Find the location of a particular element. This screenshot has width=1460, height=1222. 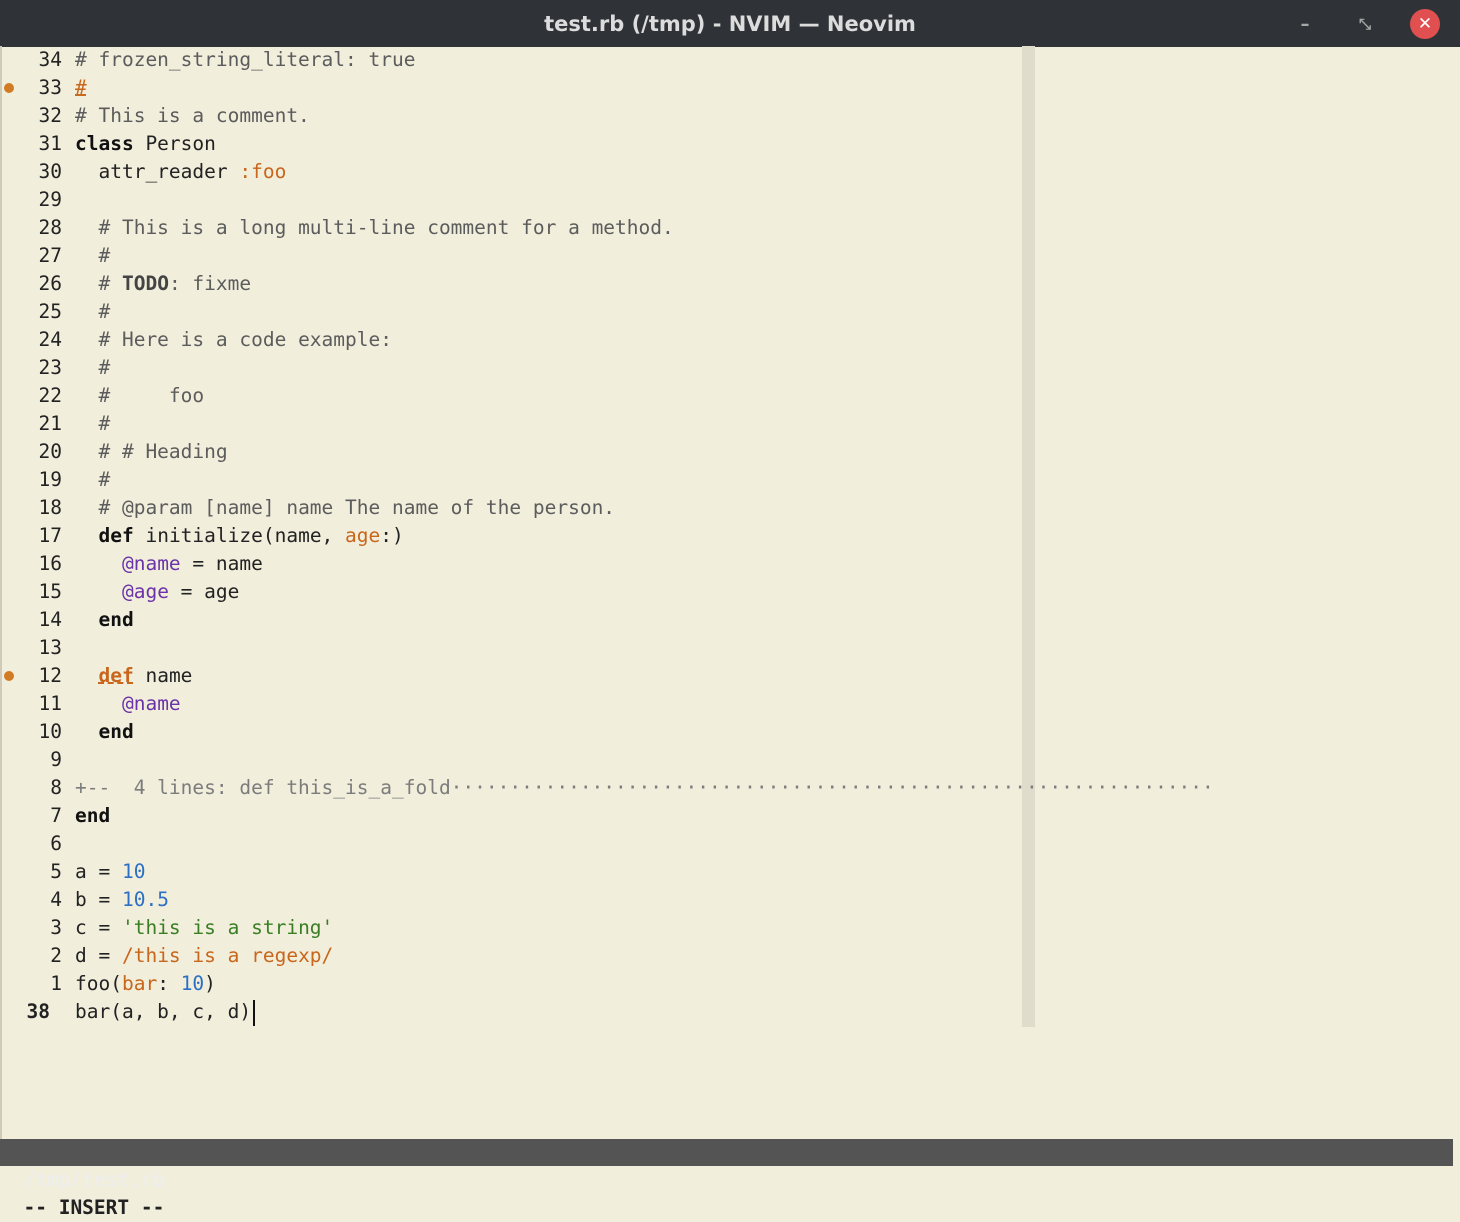

code-token: initialize(name, is located at coordinates (239, 535).